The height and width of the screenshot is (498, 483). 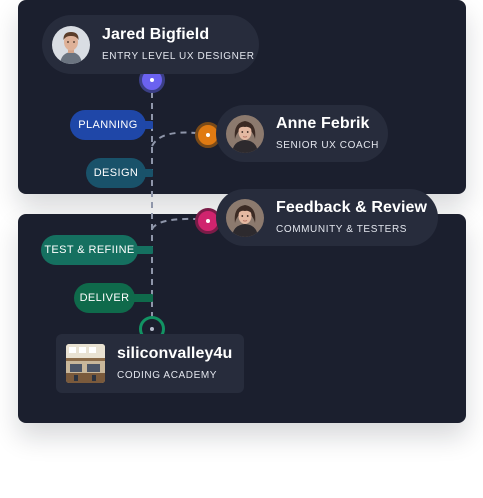 I want to click on branch-to-coach, so click(x=174, y=139).